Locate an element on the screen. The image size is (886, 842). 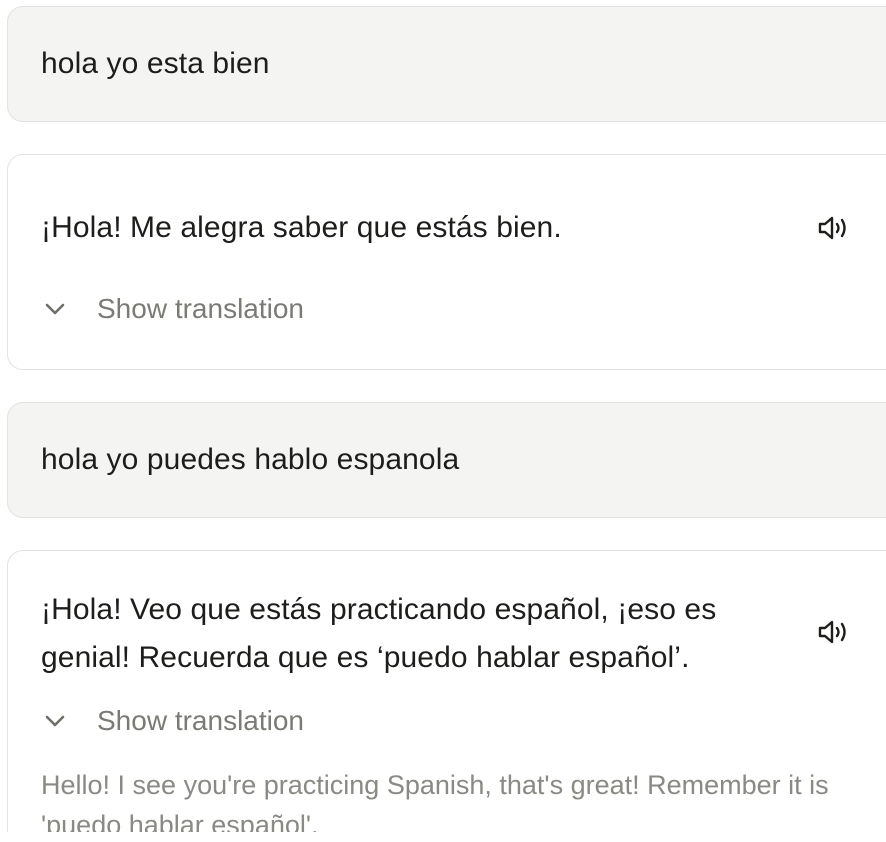
user-message: hola yo esta bien is located at coordinates (446, 64).